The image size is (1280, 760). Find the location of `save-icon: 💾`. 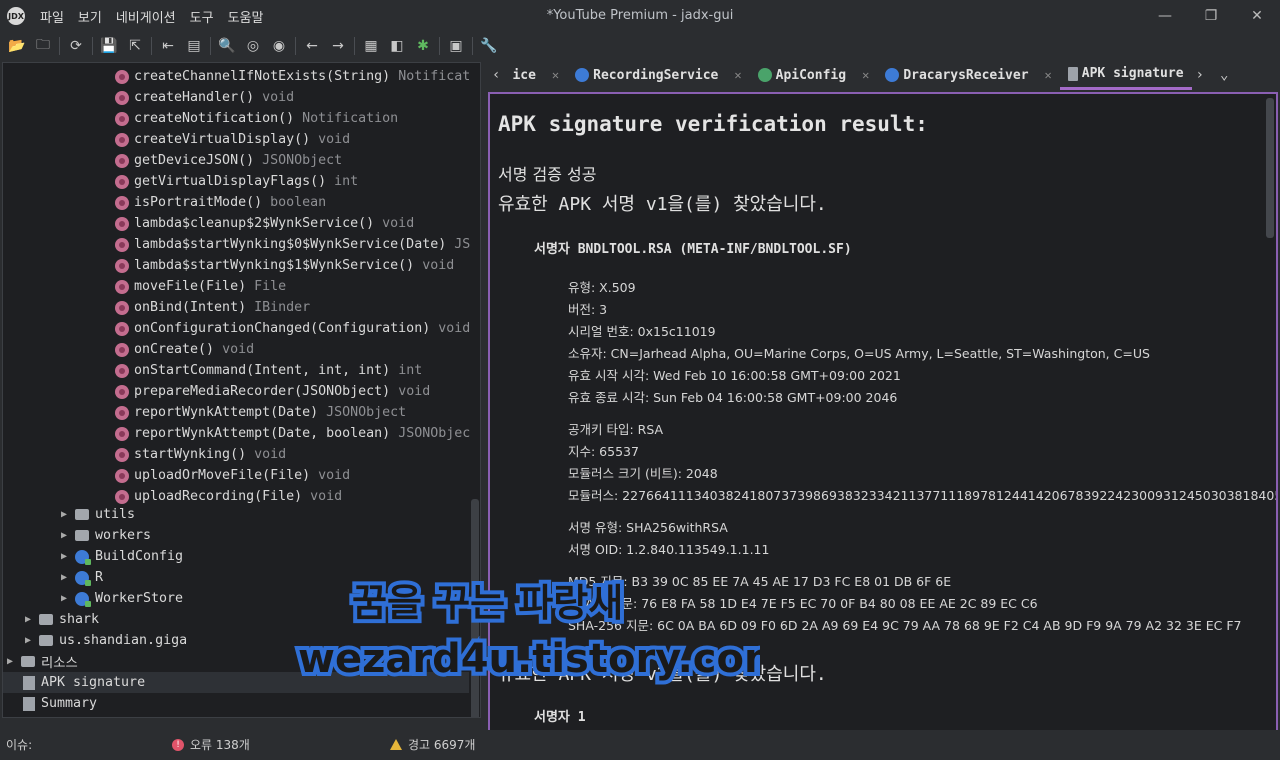

save-icon: 💾 is located at coordinates (109, 46).